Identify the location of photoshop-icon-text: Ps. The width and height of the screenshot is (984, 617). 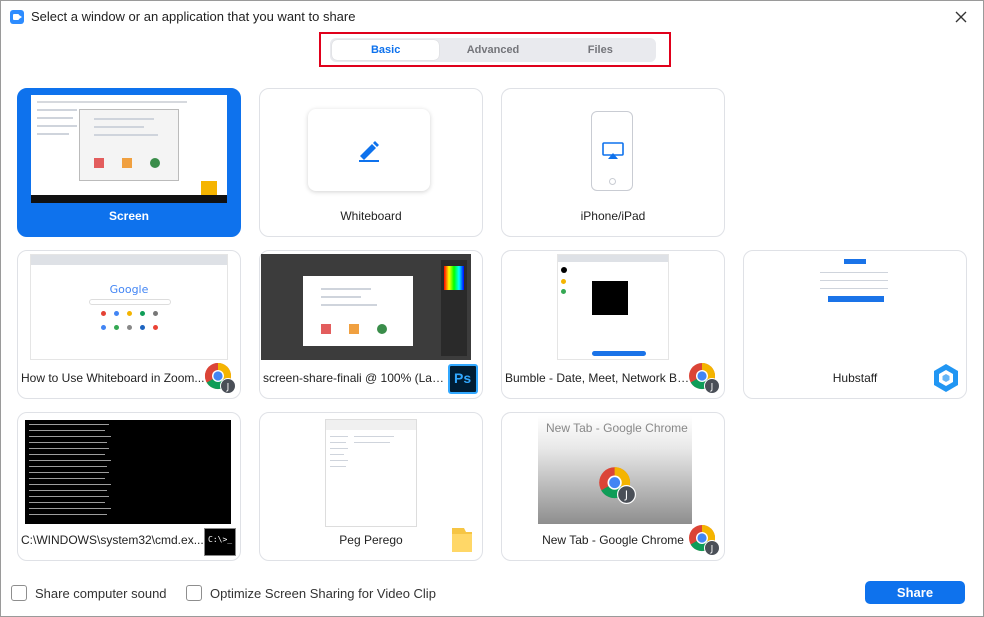
(463, 378).